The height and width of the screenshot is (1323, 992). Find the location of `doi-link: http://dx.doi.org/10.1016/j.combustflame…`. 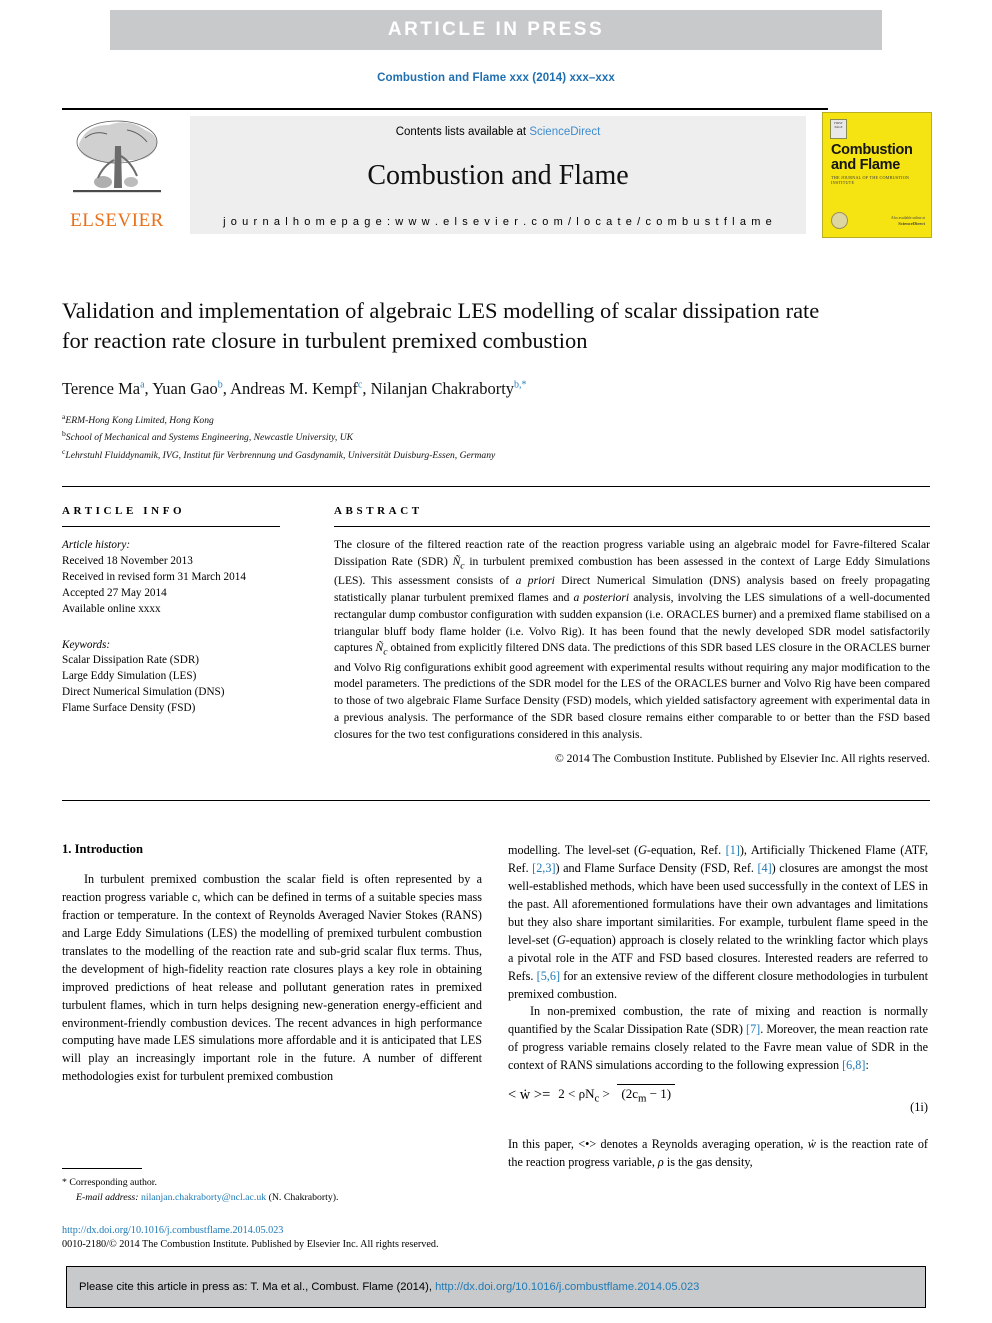

doi-link: http://dx.doi.org/10.1016/j.combustflame… is located at coordinates (312, 1231).